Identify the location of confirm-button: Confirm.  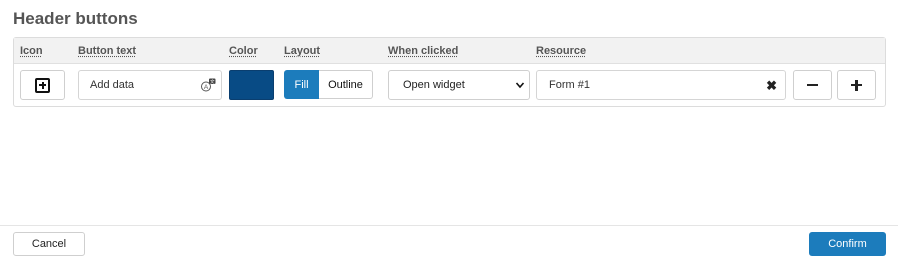
(847, 244).